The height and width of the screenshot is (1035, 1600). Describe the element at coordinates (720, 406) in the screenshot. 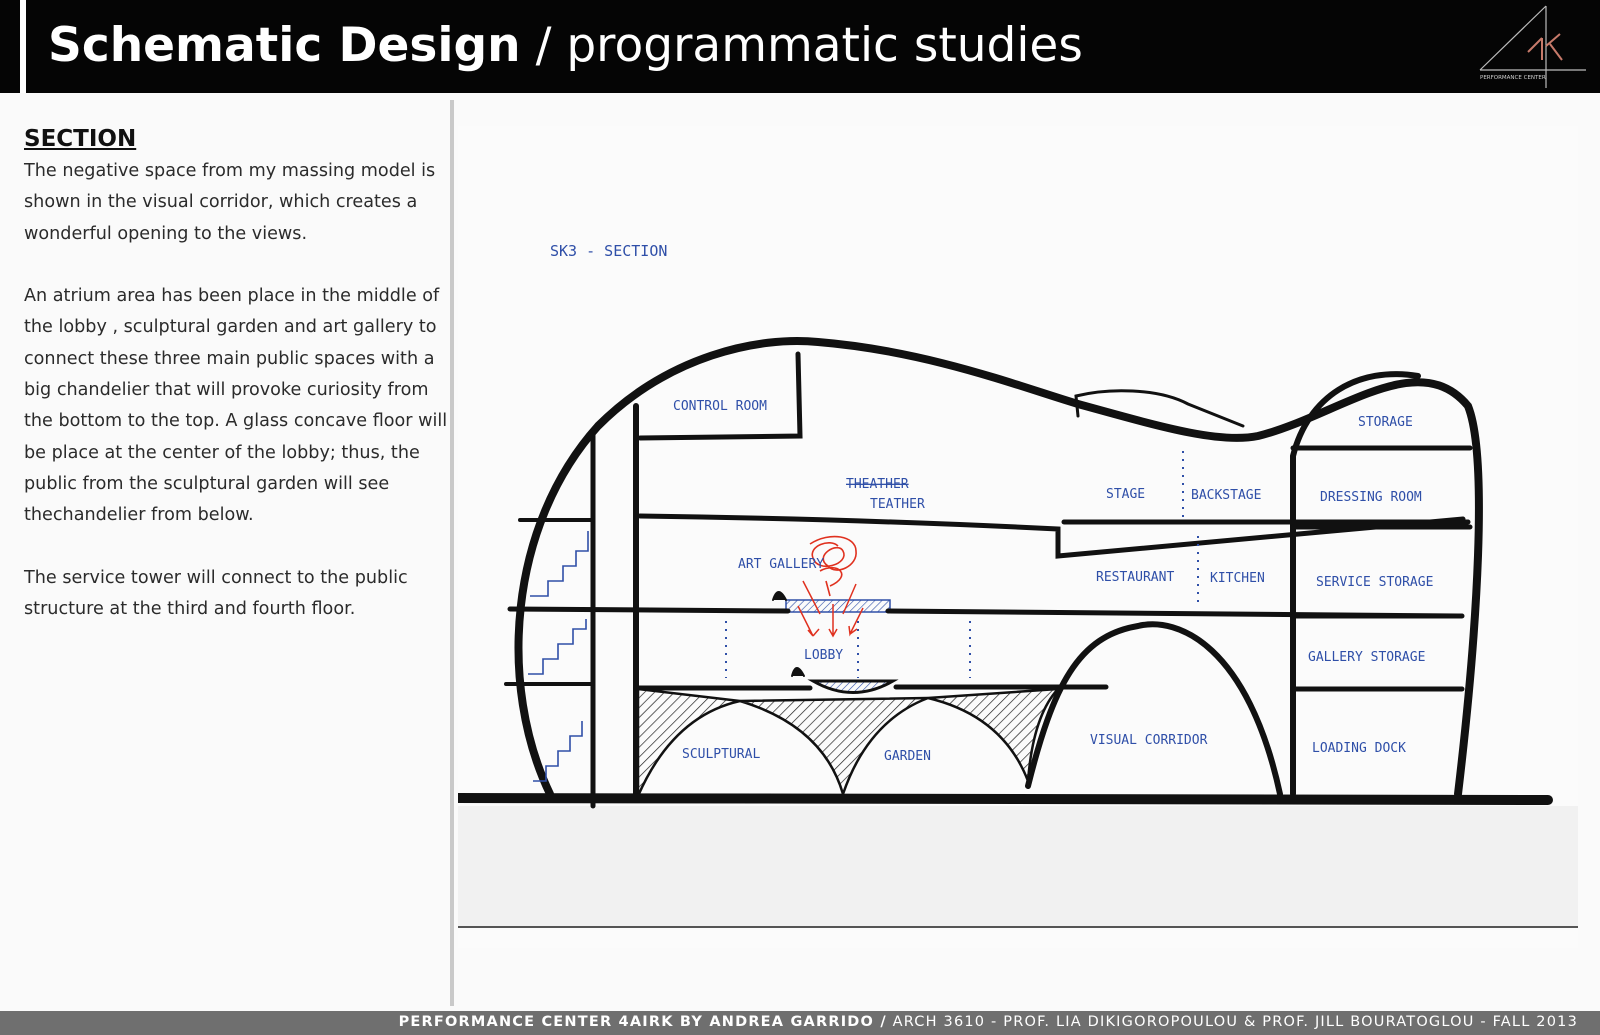

I see `label-control-room: CONTROL ROOM` at that location.